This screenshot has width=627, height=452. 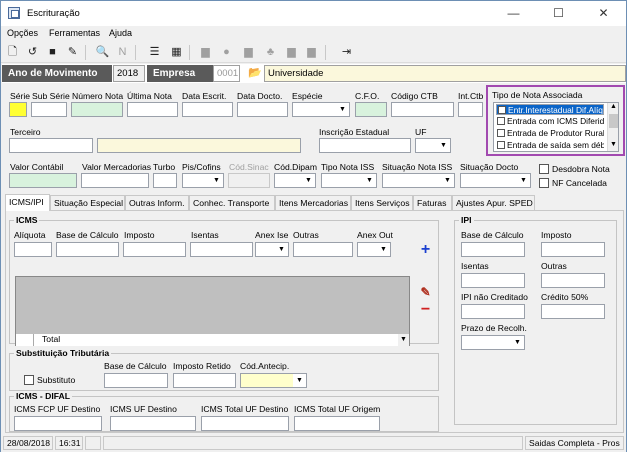 I want to click on isentas-field, so click(x=221, y=249).